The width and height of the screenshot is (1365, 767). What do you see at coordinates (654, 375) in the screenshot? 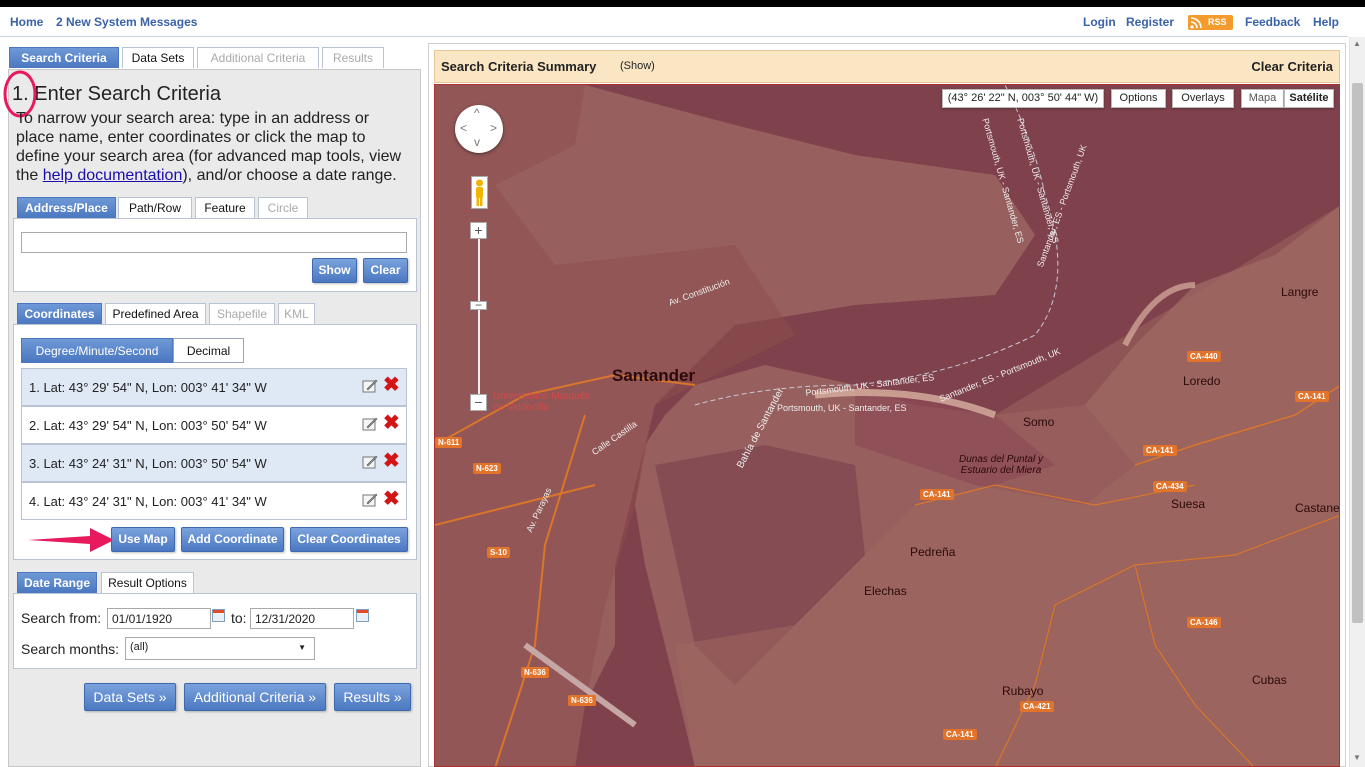
I see `map-label-santander: Santander` at bounding box center [654, 375].